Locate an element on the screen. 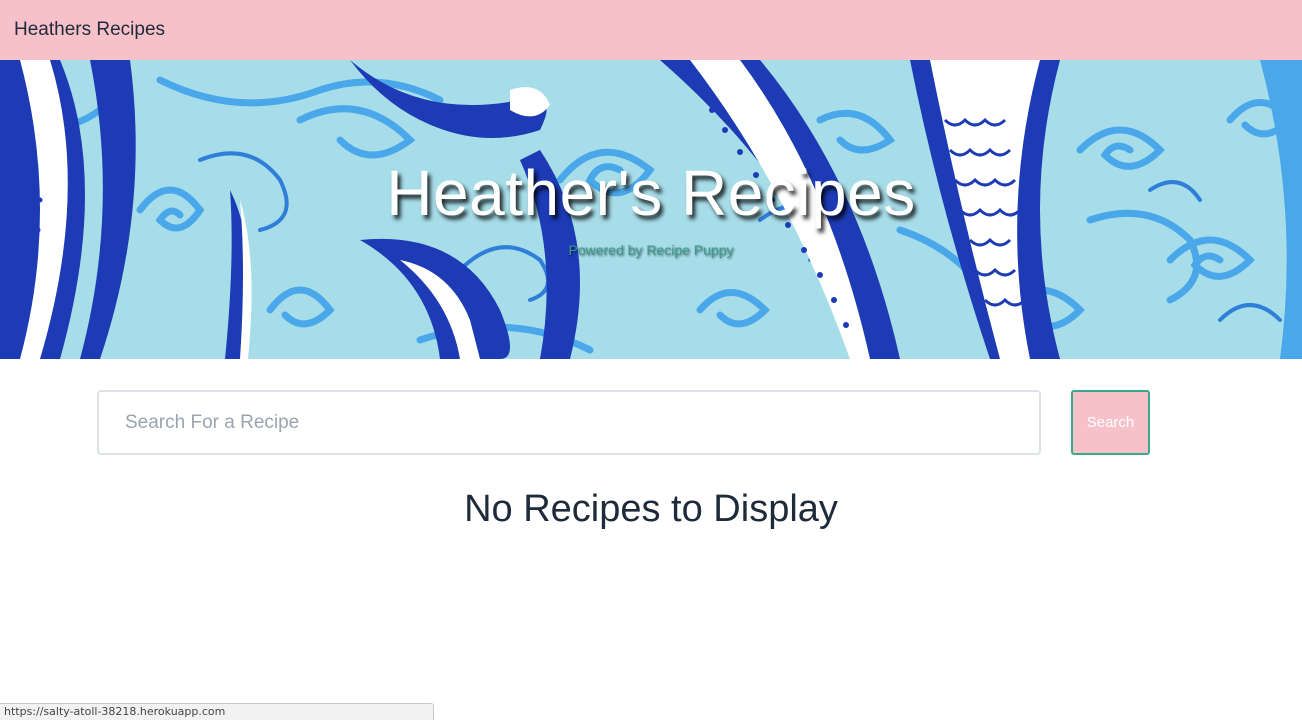  search-button: Search is located at coordinates (1110, 422).